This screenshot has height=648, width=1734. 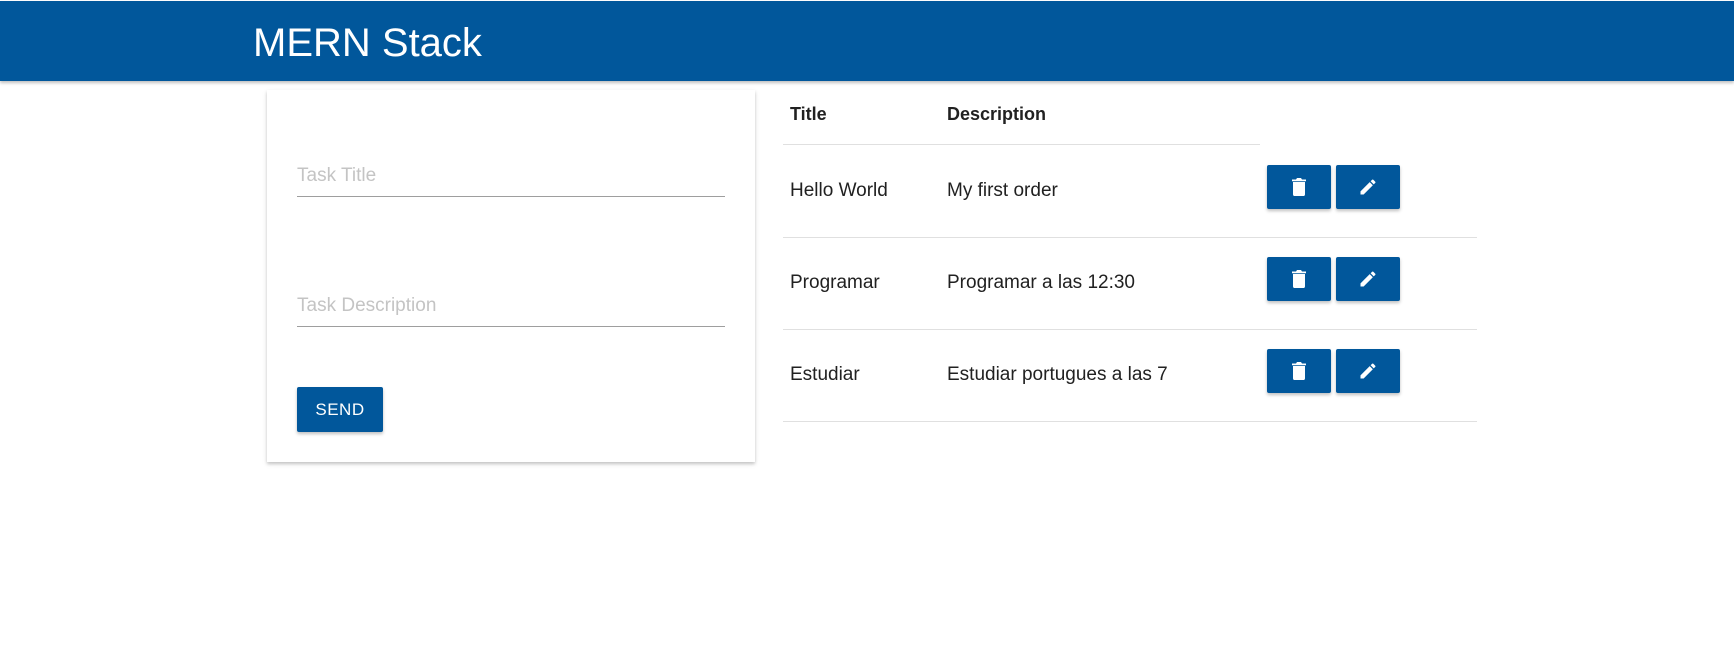 What do you see at coordinates (367, 43) in the screenshot?
I see `brand-logo-text: MERN Stack` at bounding box center [367, 43].